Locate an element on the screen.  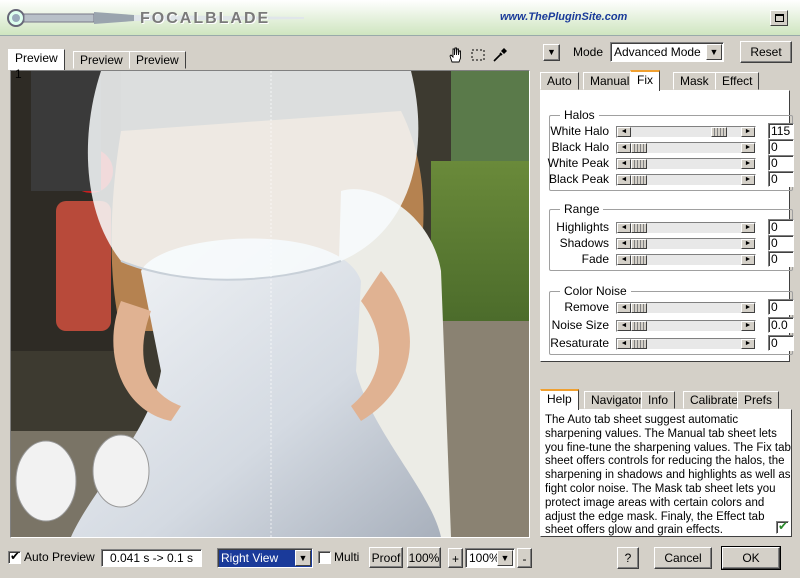
multi-checkbox is located at coordinates (324, 557).